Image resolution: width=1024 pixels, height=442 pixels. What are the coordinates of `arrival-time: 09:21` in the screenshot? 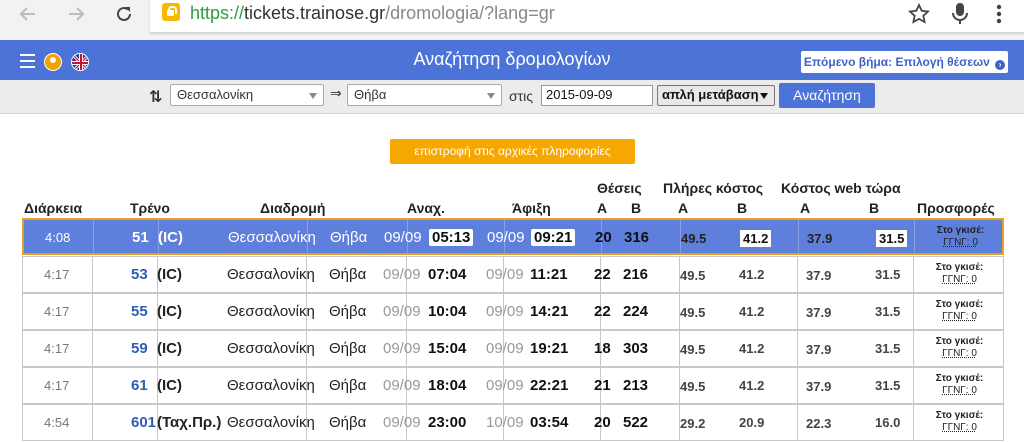 It's located at (553, 237).